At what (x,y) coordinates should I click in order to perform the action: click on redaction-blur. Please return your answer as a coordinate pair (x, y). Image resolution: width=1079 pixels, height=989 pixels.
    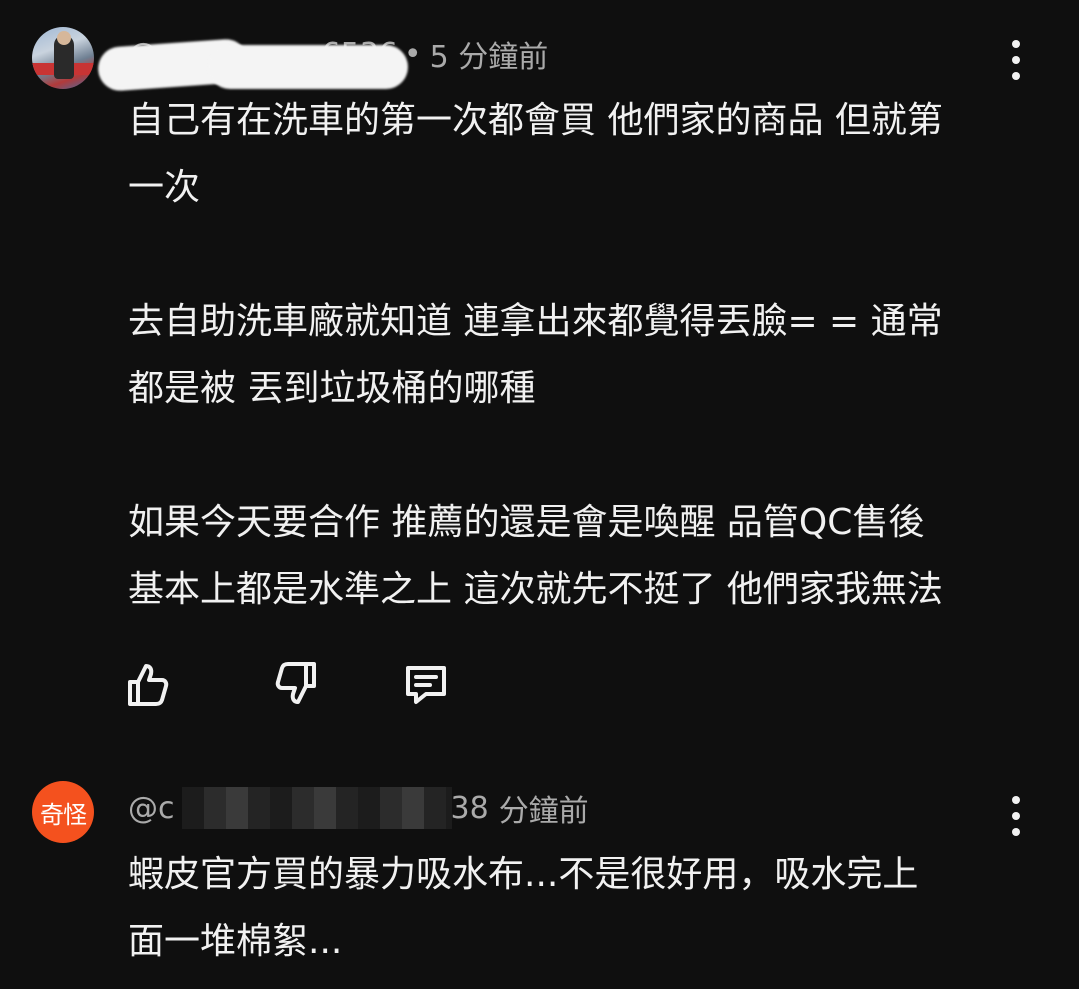
    Looking at the image, I should click on (308, 66).